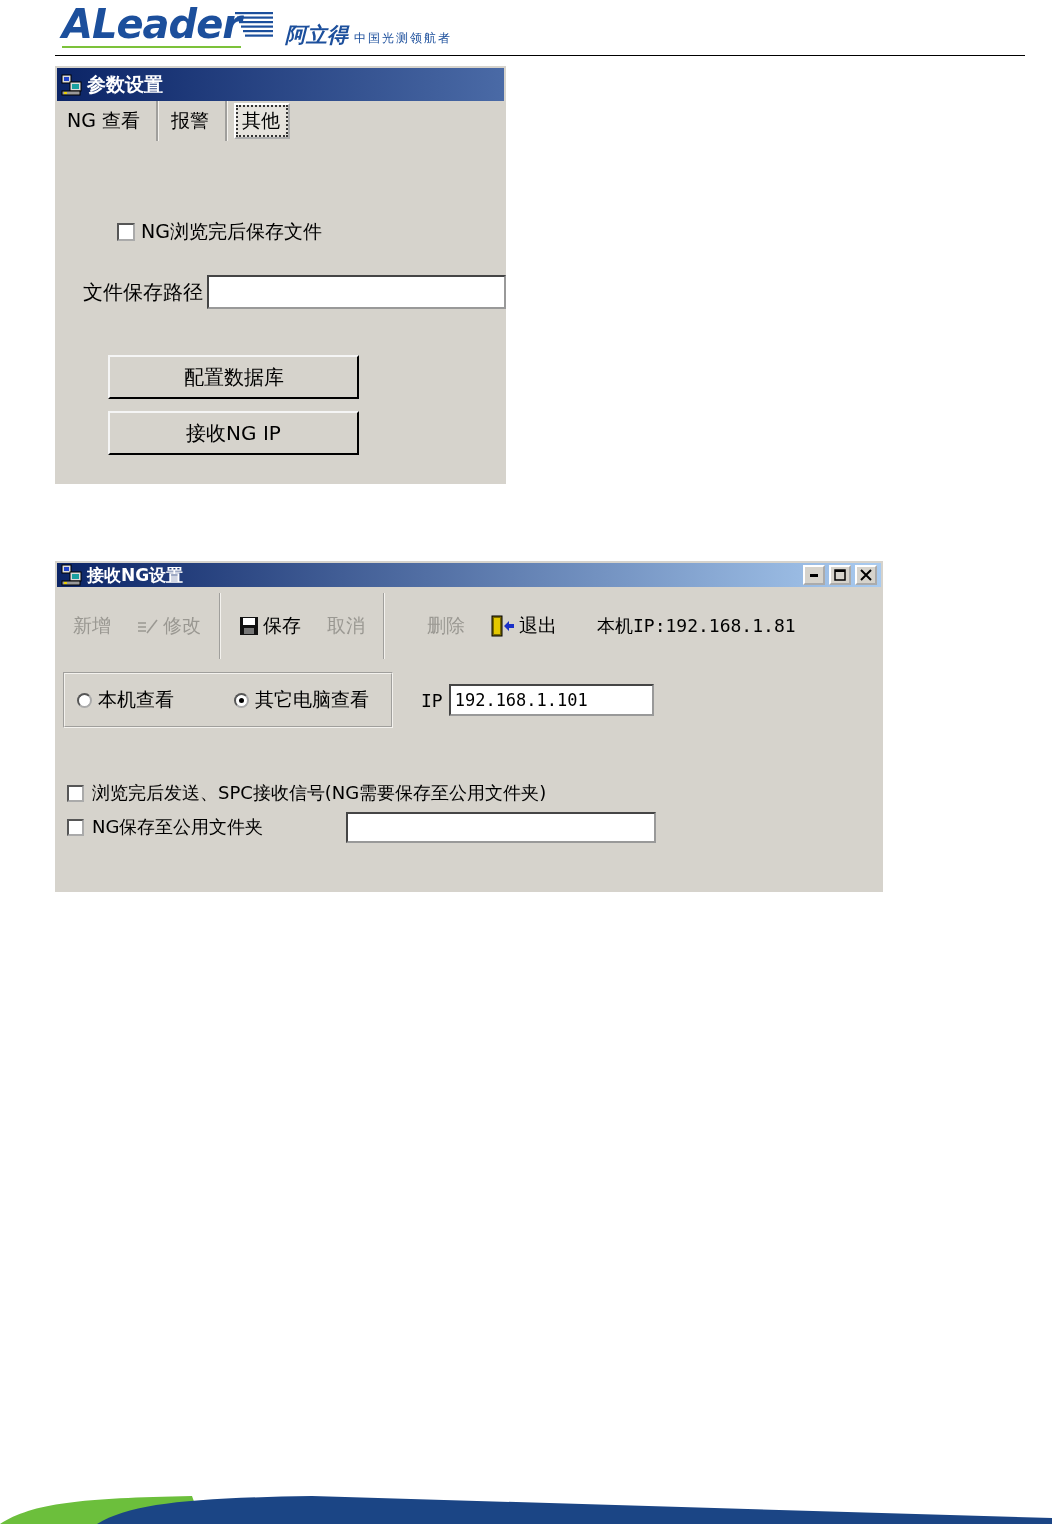 The width and height of the screenshot is (1063, 1524). I want to click on close-button, so click(866, 575).